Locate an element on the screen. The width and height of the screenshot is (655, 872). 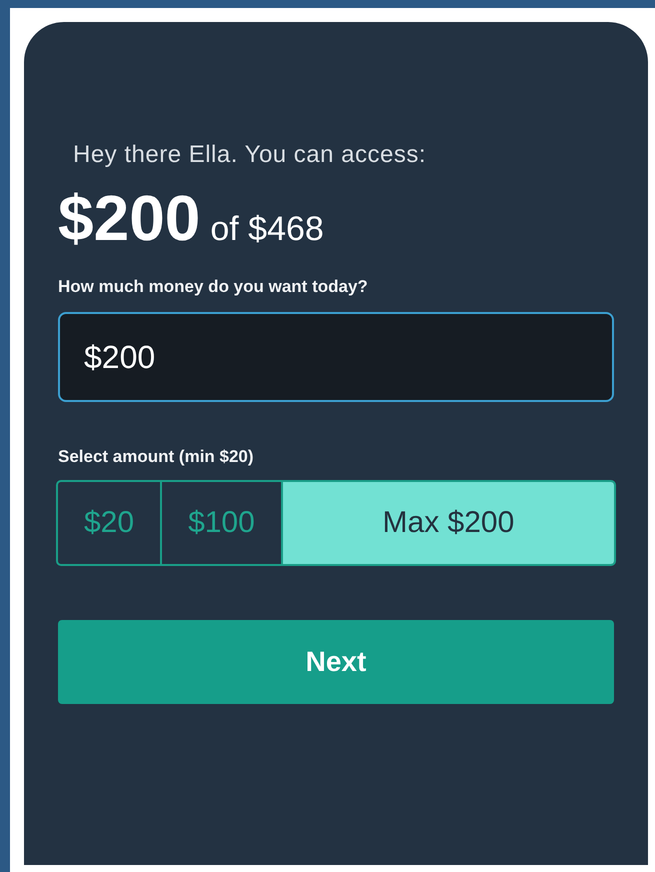
amount-field: $200 is located at coordinates (336, 357).